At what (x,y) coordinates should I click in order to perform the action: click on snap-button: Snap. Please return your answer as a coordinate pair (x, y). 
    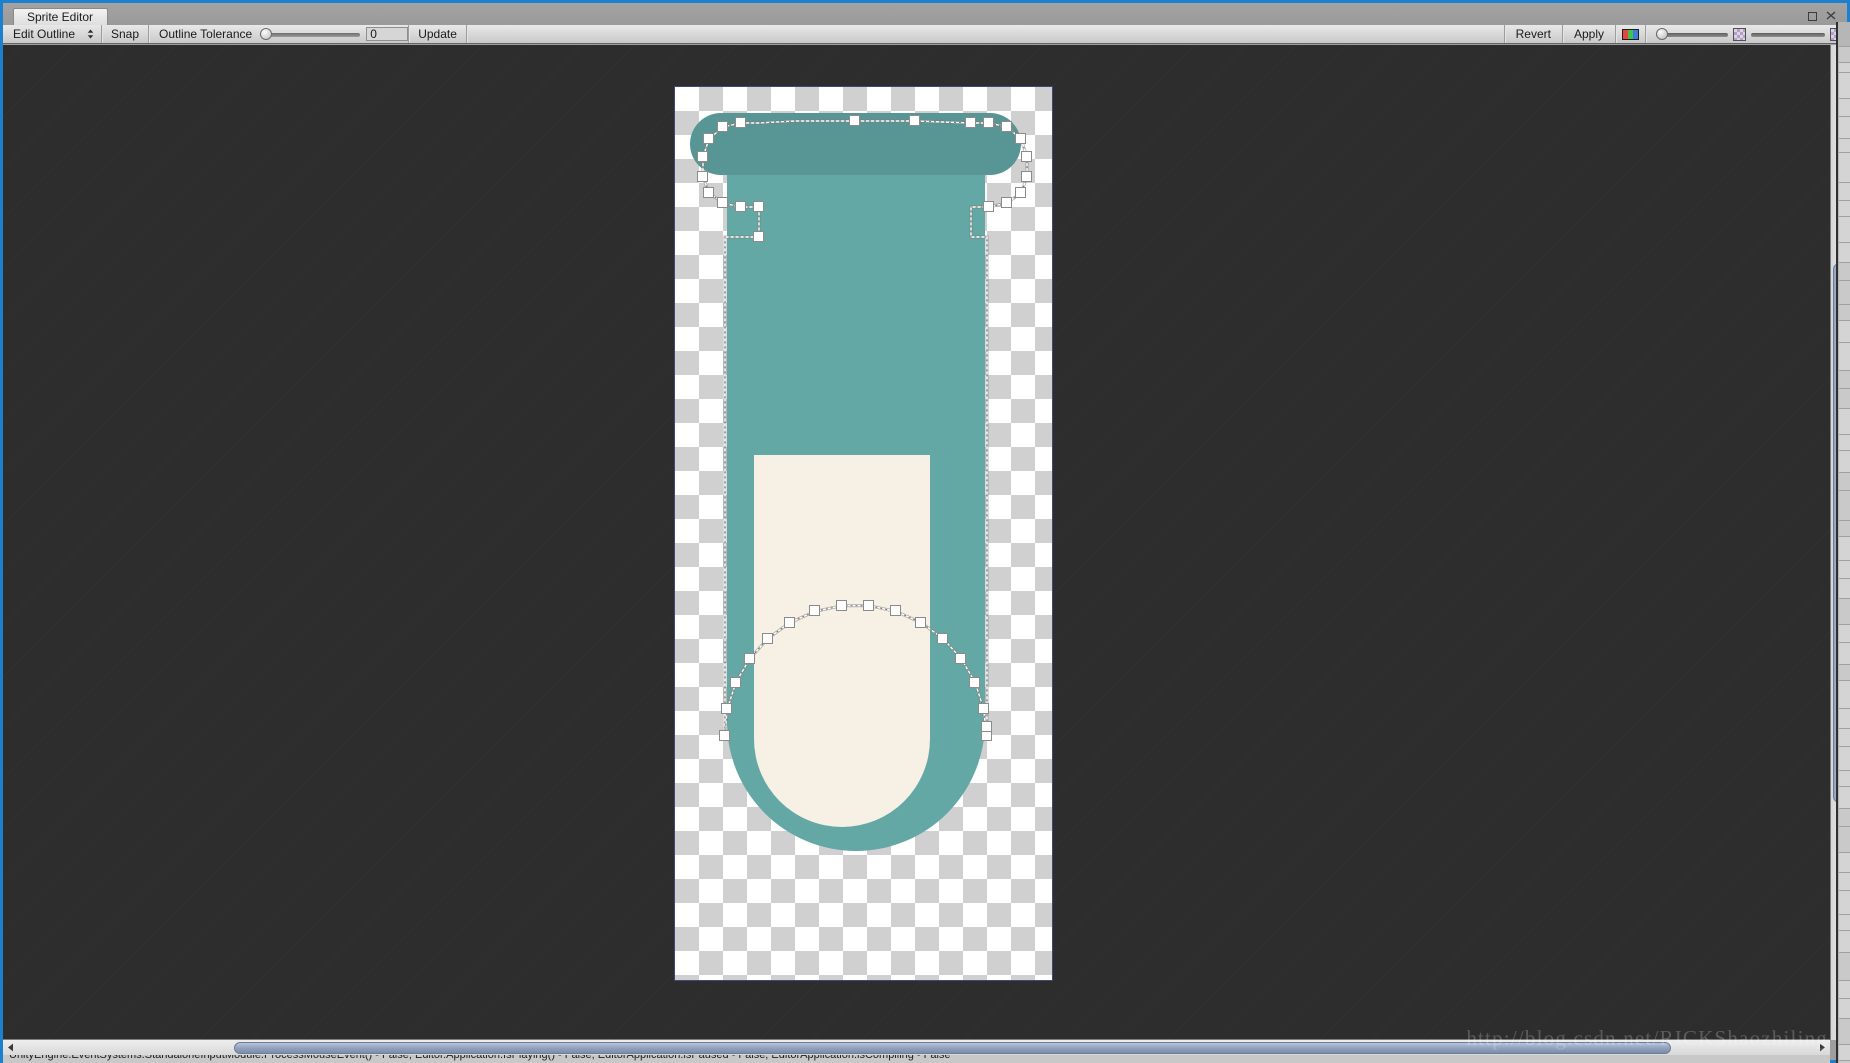
    Looking at the image, I should click on (125, 34).